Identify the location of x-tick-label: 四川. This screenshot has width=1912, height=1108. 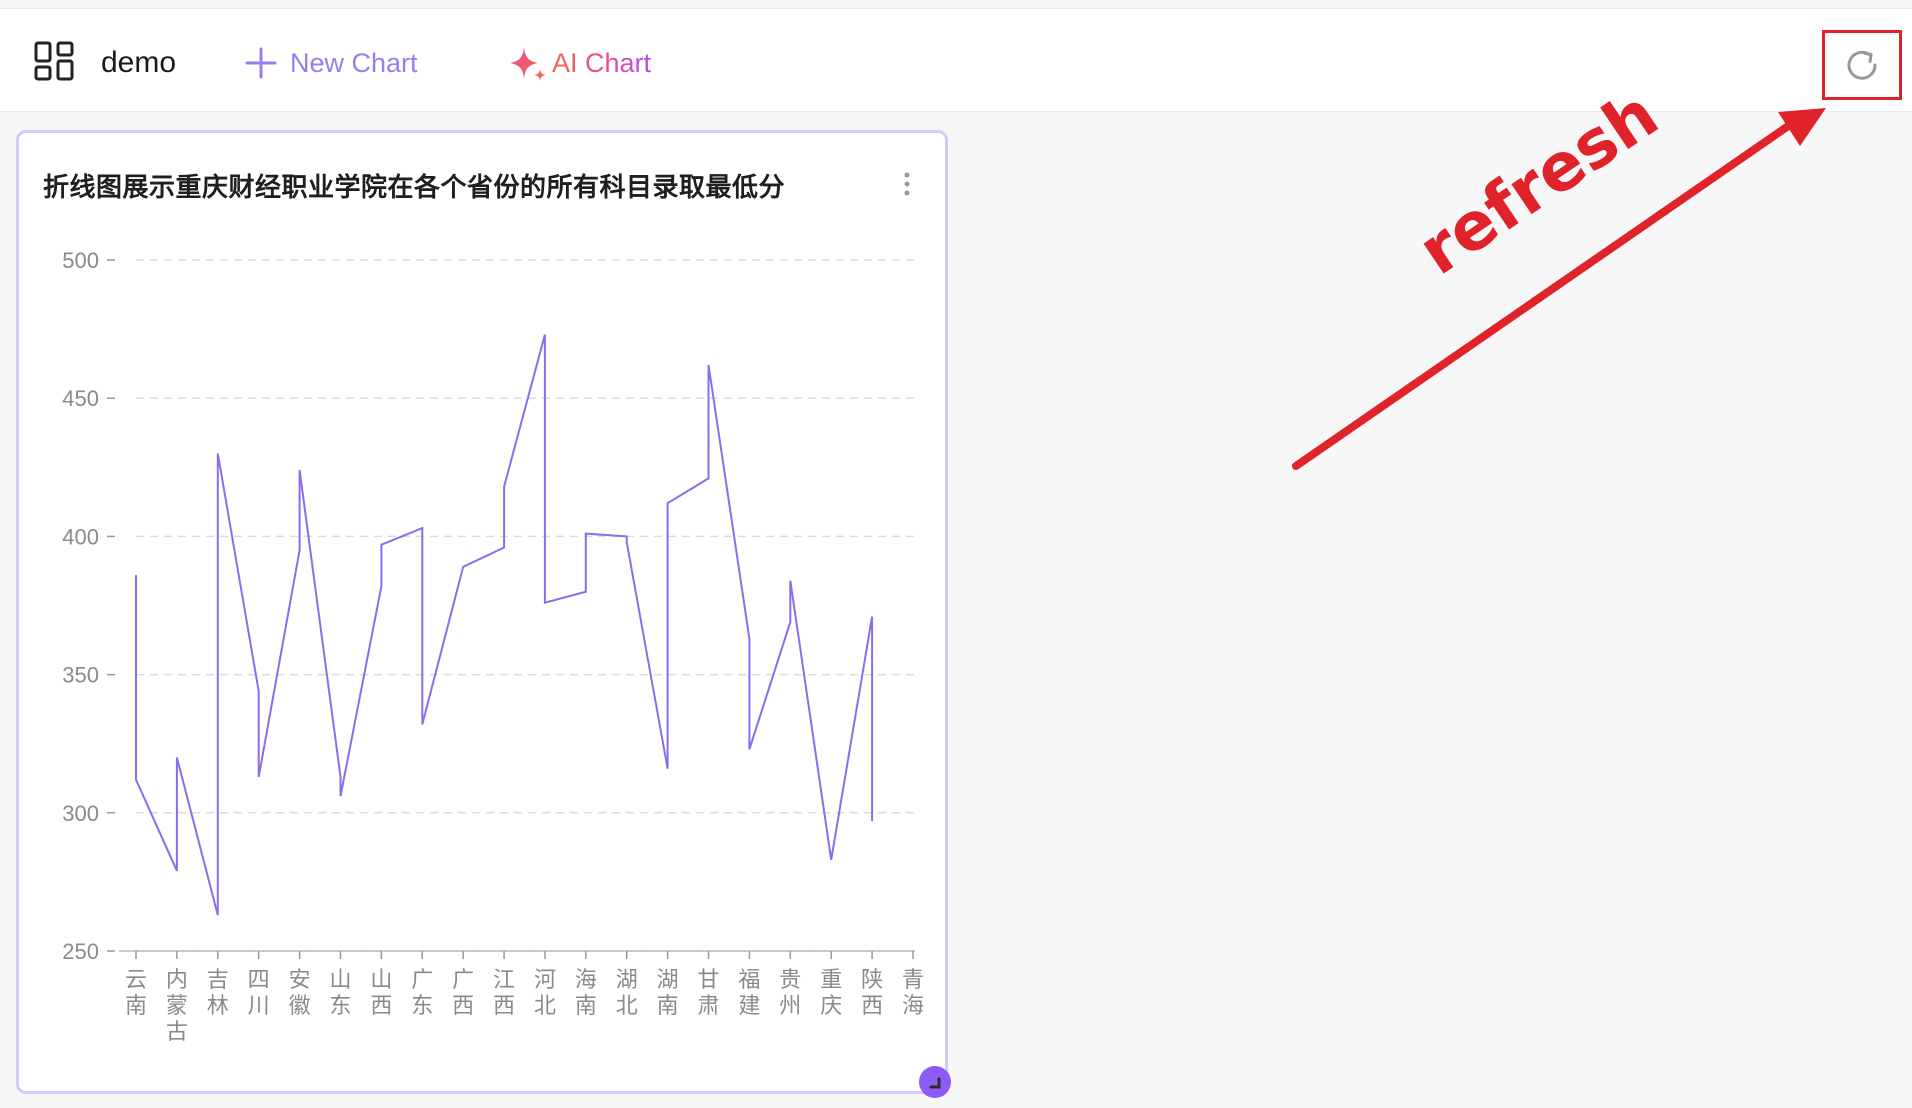
(259, 993).